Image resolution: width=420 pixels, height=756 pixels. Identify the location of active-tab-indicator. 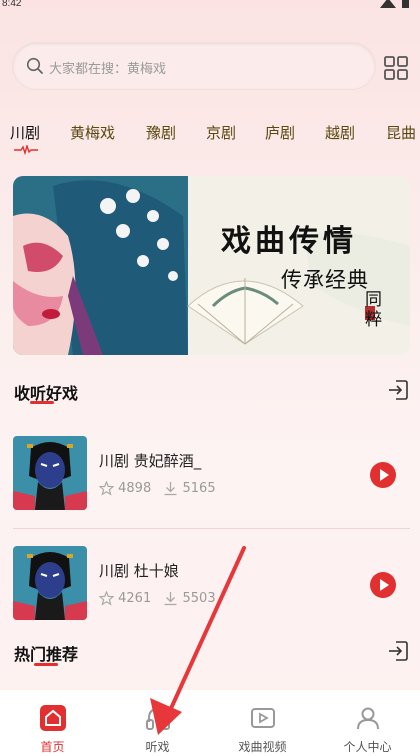
(26, 150).